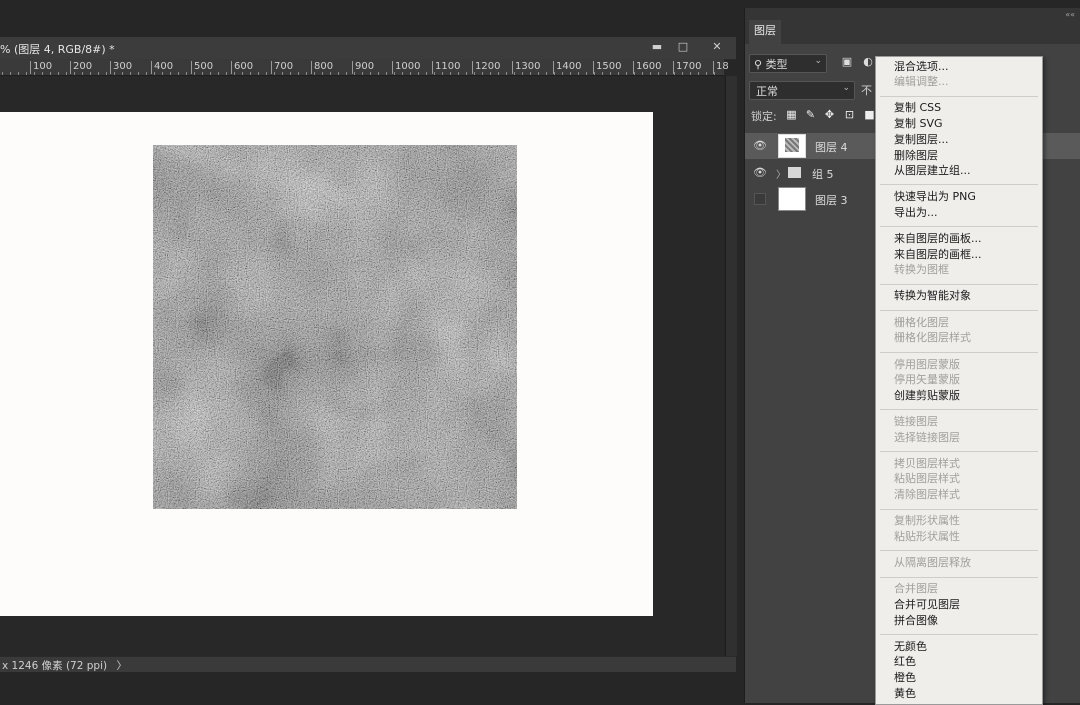 This screenshot has height=705, width=1080. I want to click on restore-button: □, so click(683, 47).